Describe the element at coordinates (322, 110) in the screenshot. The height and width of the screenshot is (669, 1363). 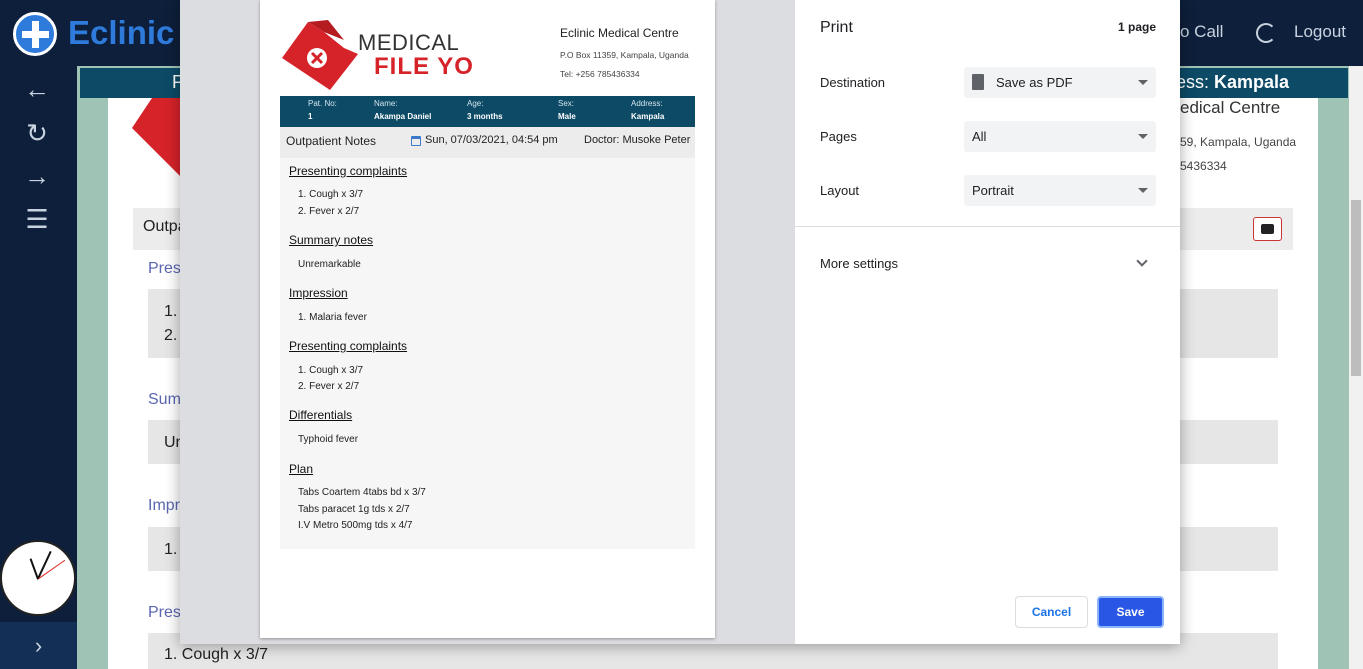
I see `patient-no: Pat. No: 1` at that location.